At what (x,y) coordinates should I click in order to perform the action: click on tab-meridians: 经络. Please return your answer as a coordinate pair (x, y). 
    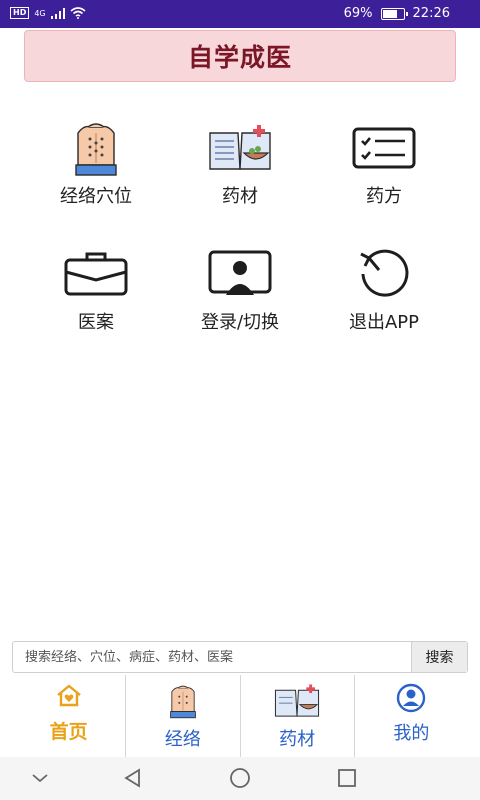
    Looking at the image, I should click on (182, 716).